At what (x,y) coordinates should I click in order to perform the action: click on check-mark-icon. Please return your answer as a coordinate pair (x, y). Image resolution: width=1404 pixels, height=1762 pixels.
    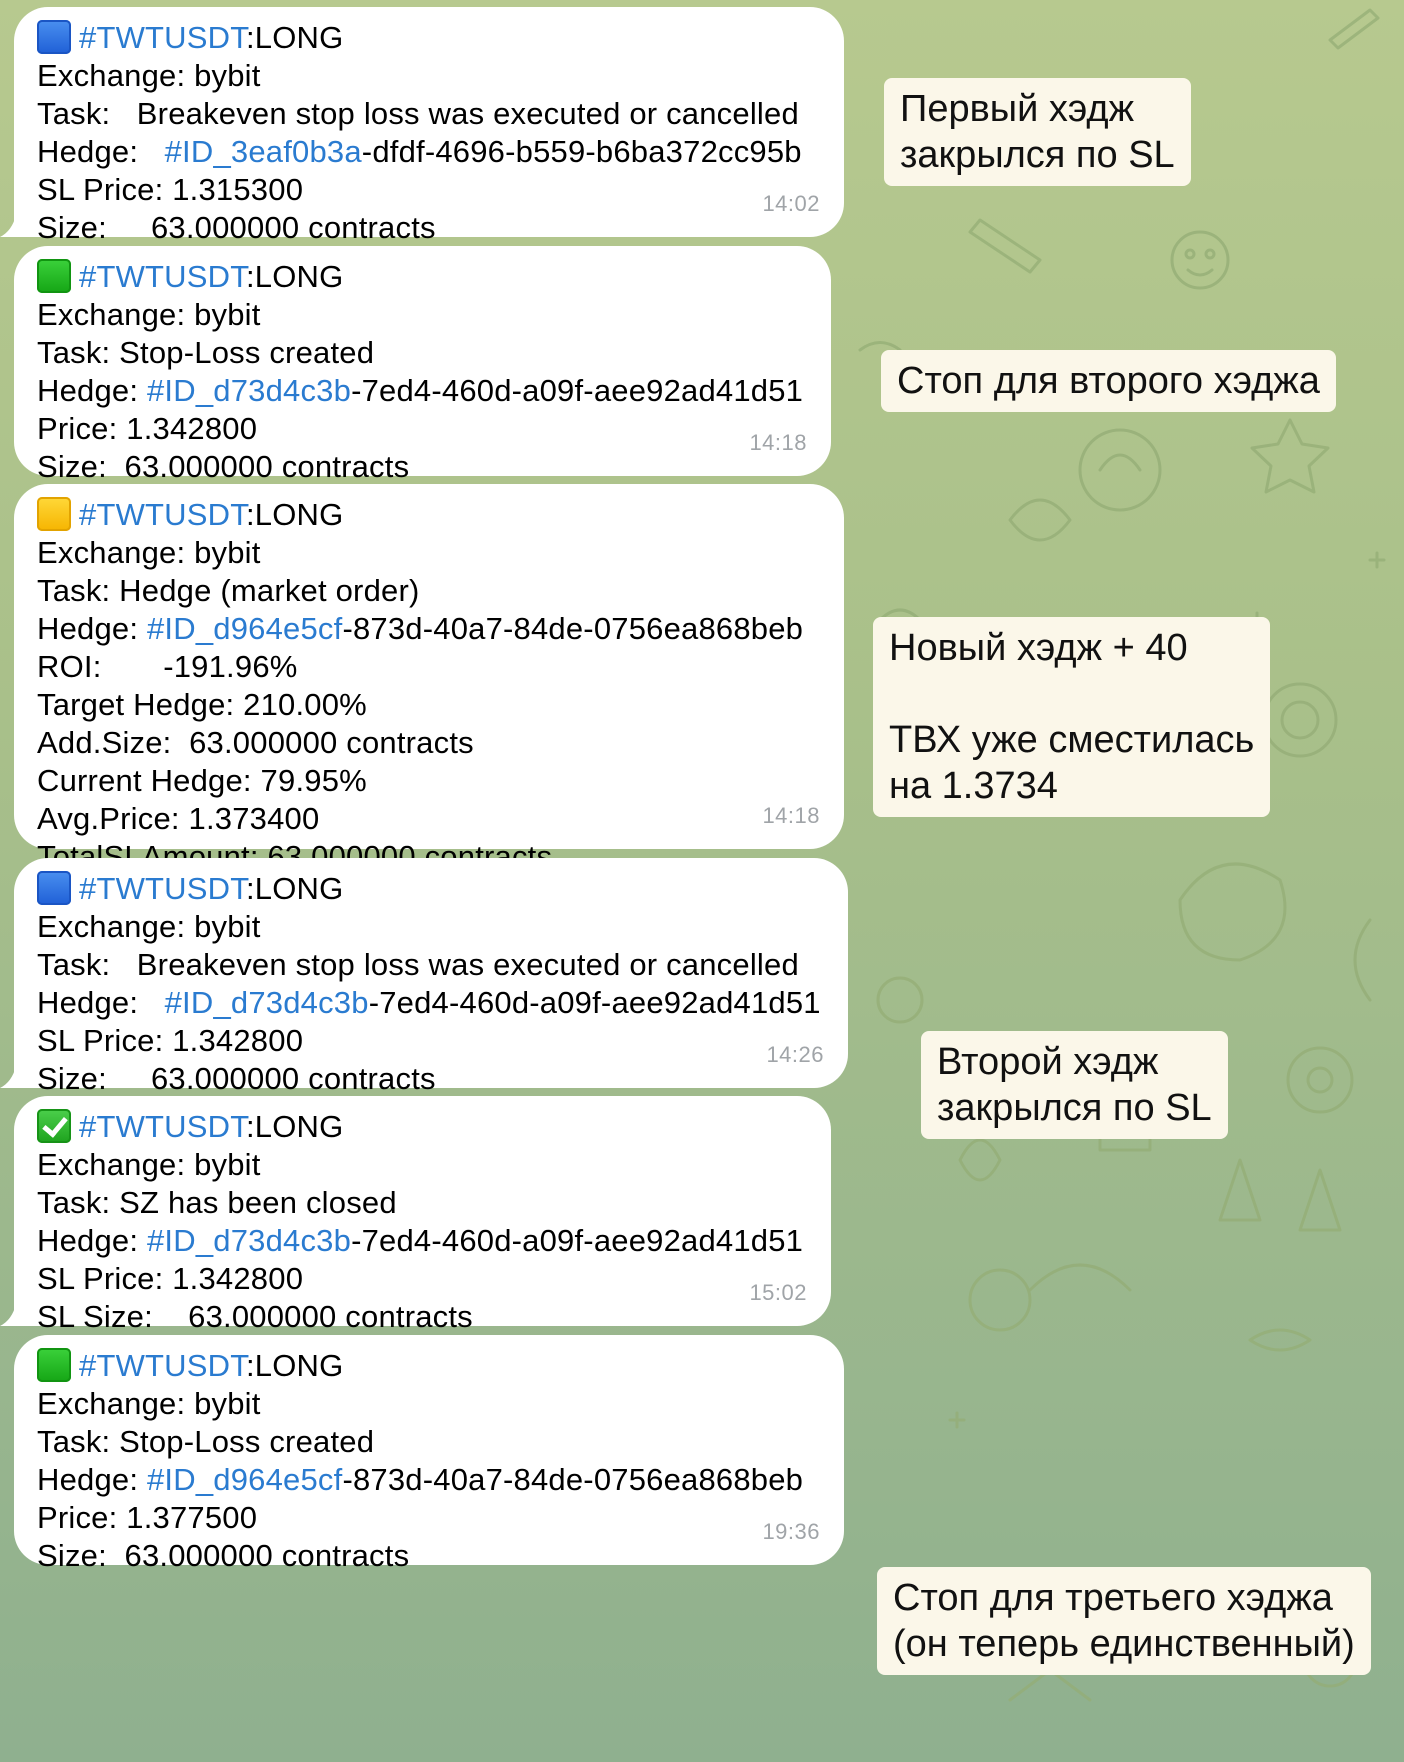
    Looking at the image, I should click on (54, 1126).